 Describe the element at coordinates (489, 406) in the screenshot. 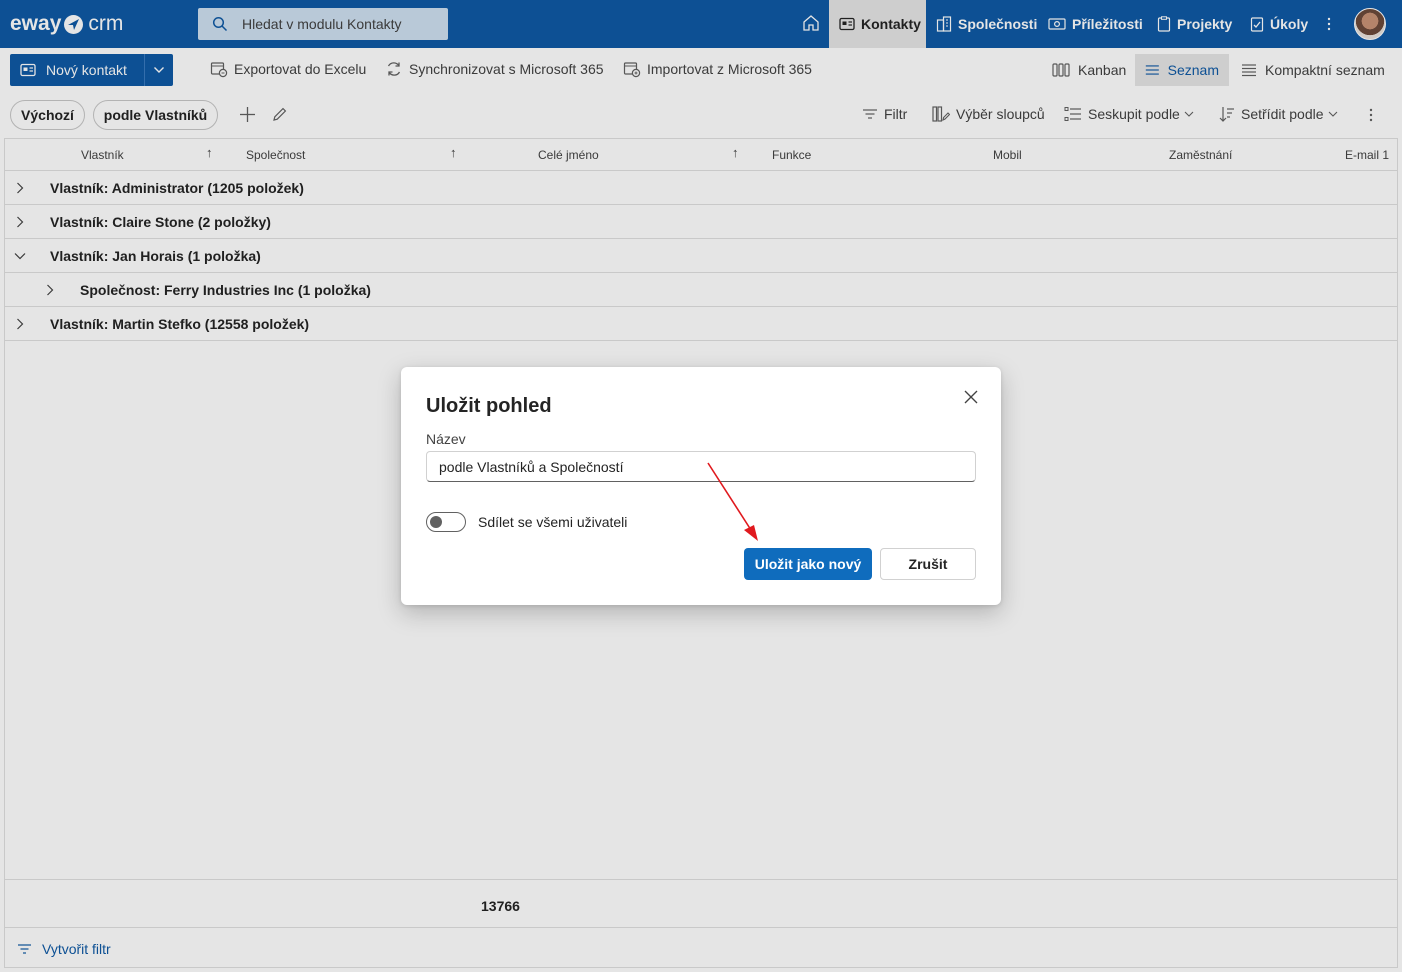

I see `dialog-title: Uložit pohled` at that location.